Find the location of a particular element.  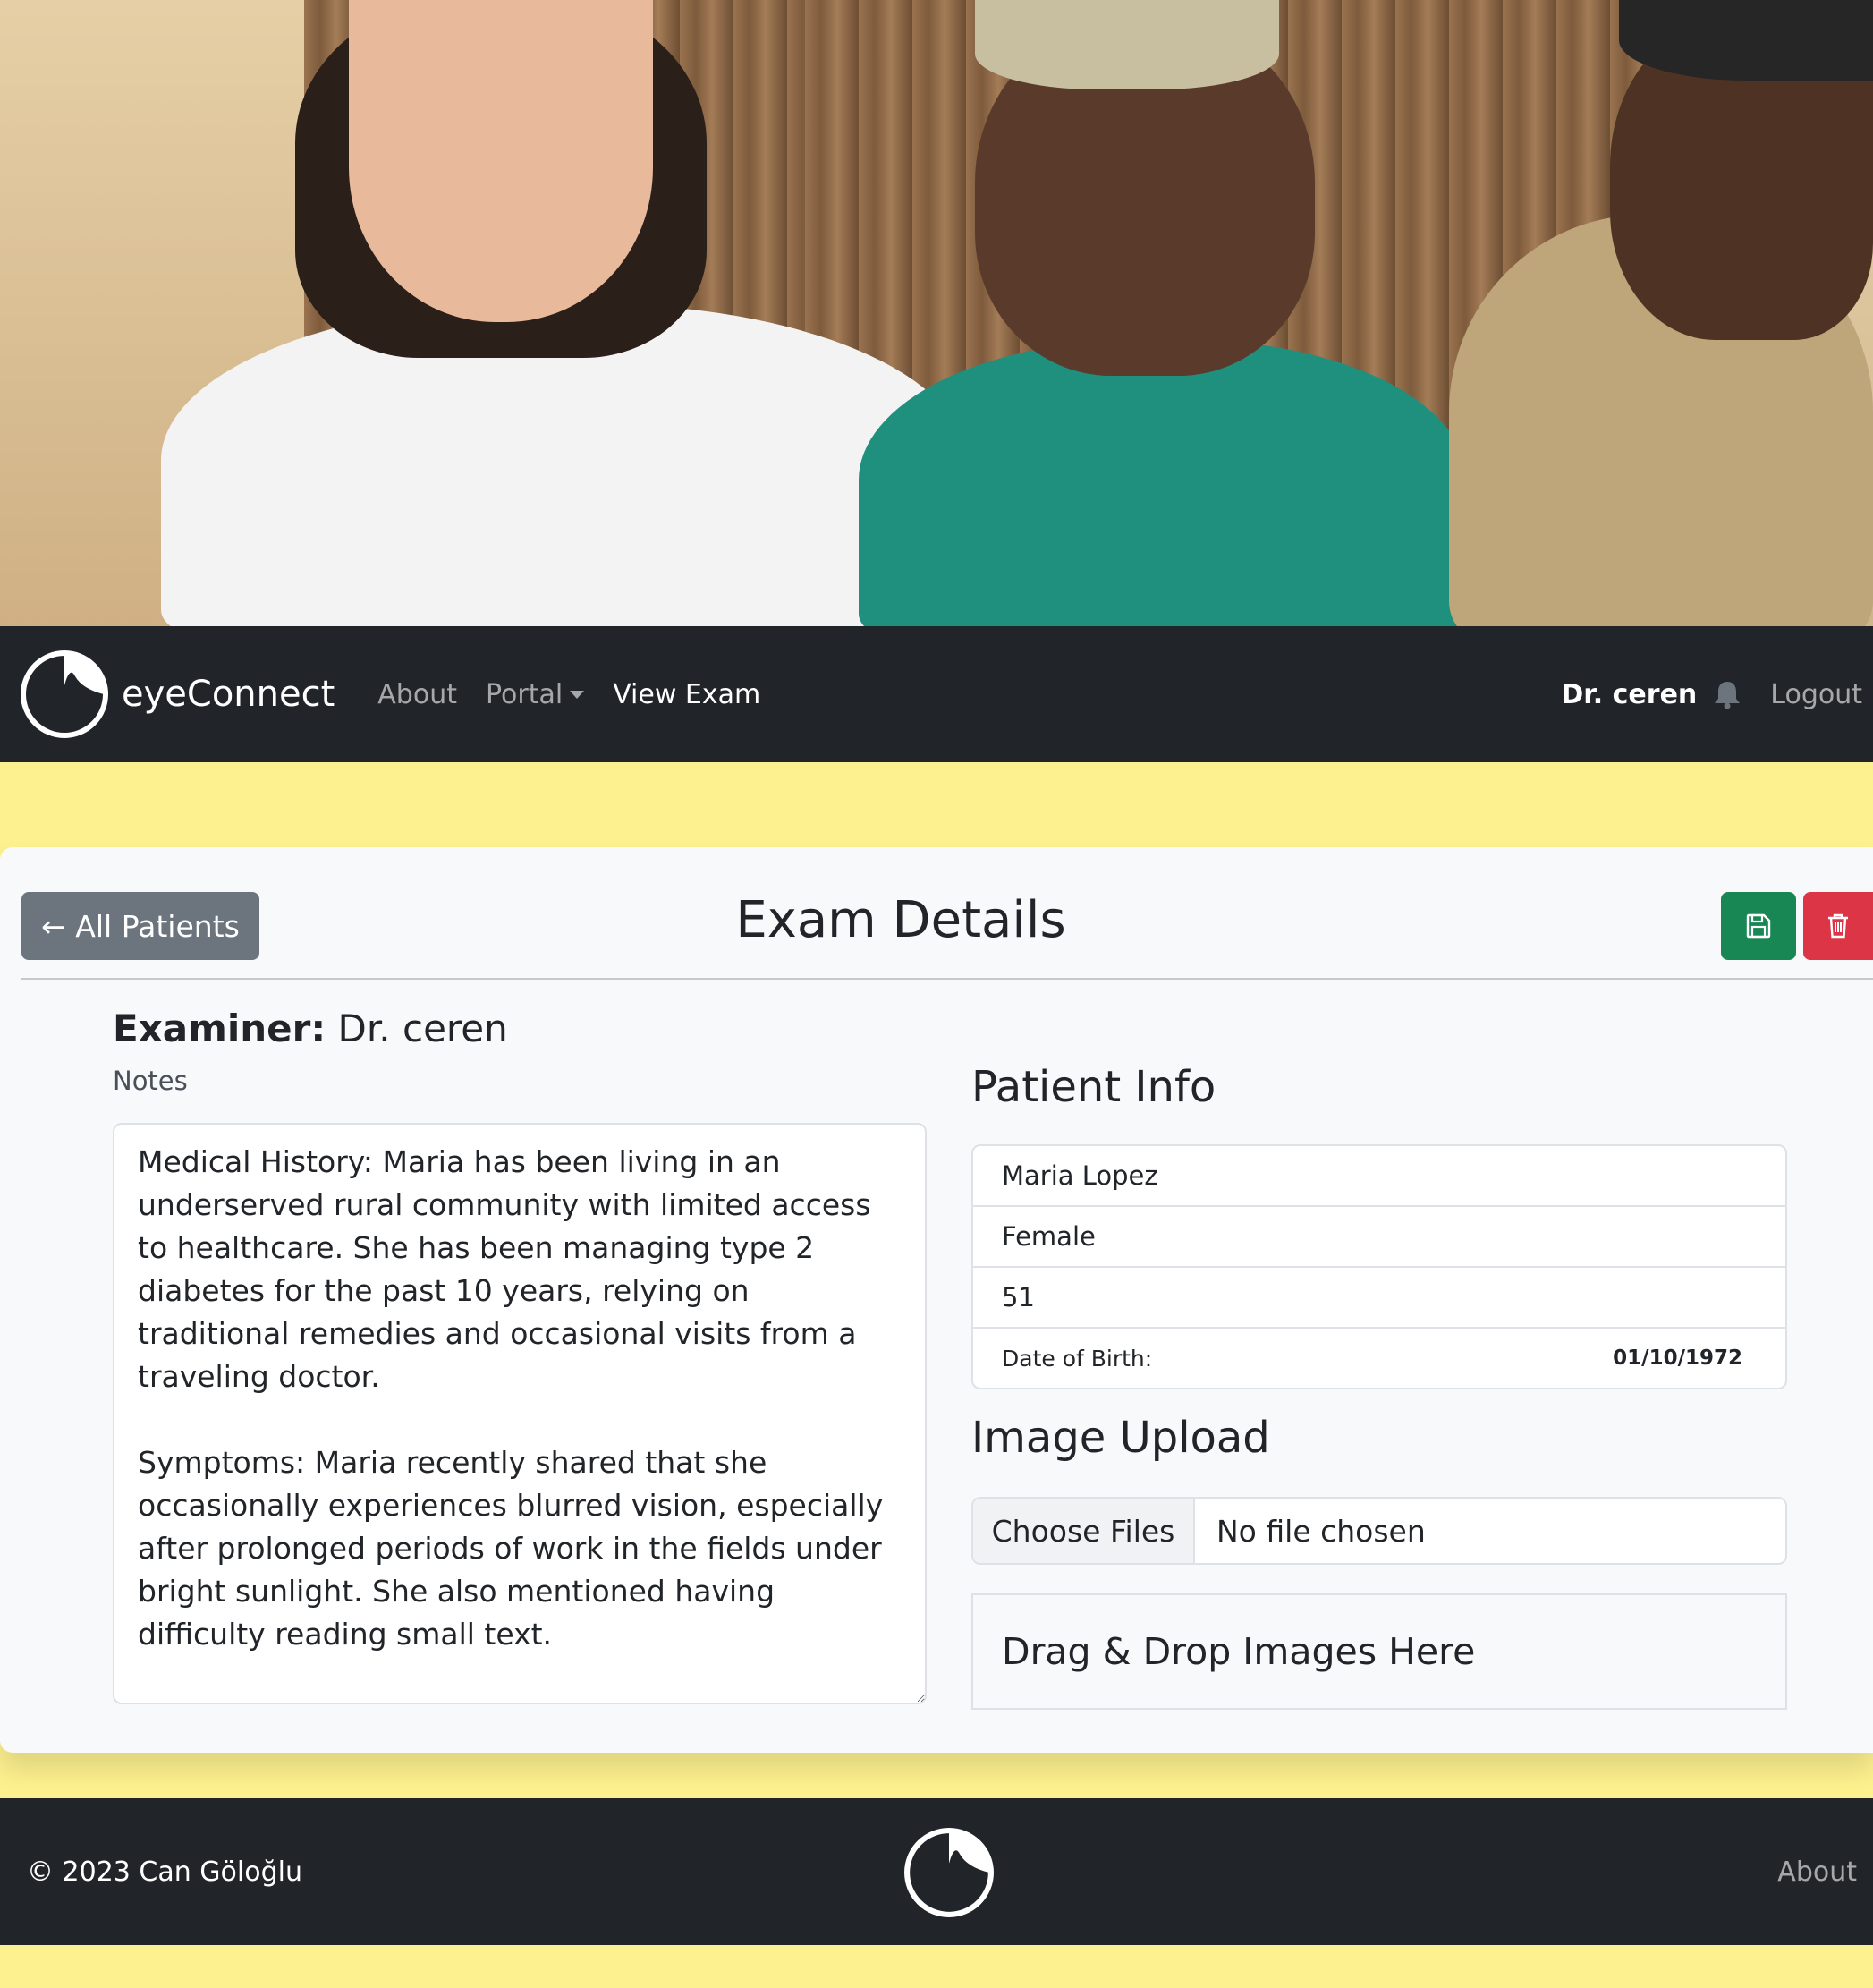

examiner-label: Examiner: is located at coordinates (219, 1028).